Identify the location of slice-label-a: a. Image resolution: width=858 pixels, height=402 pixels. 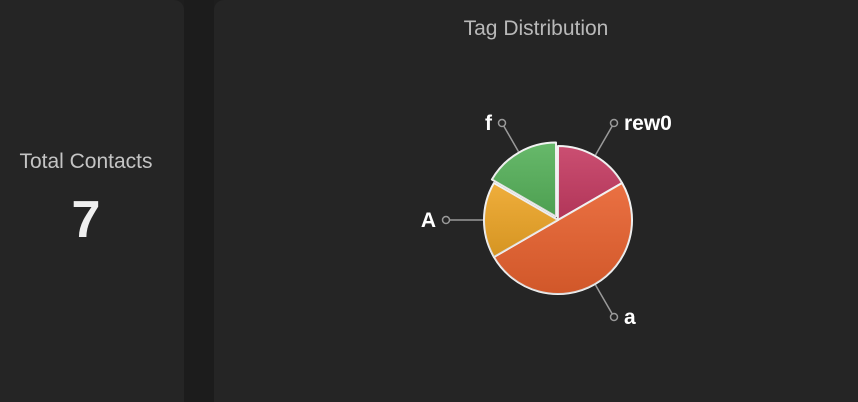
(630, 317).